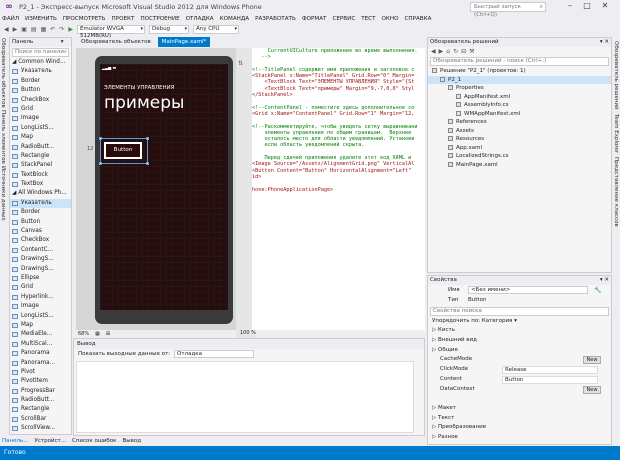 This screenshot has height=460, width=620. What do you see at coordinates (40, 278) in the screenshot?
I see `toolbox-item: Ellipse` at bounding box center [40, 278].